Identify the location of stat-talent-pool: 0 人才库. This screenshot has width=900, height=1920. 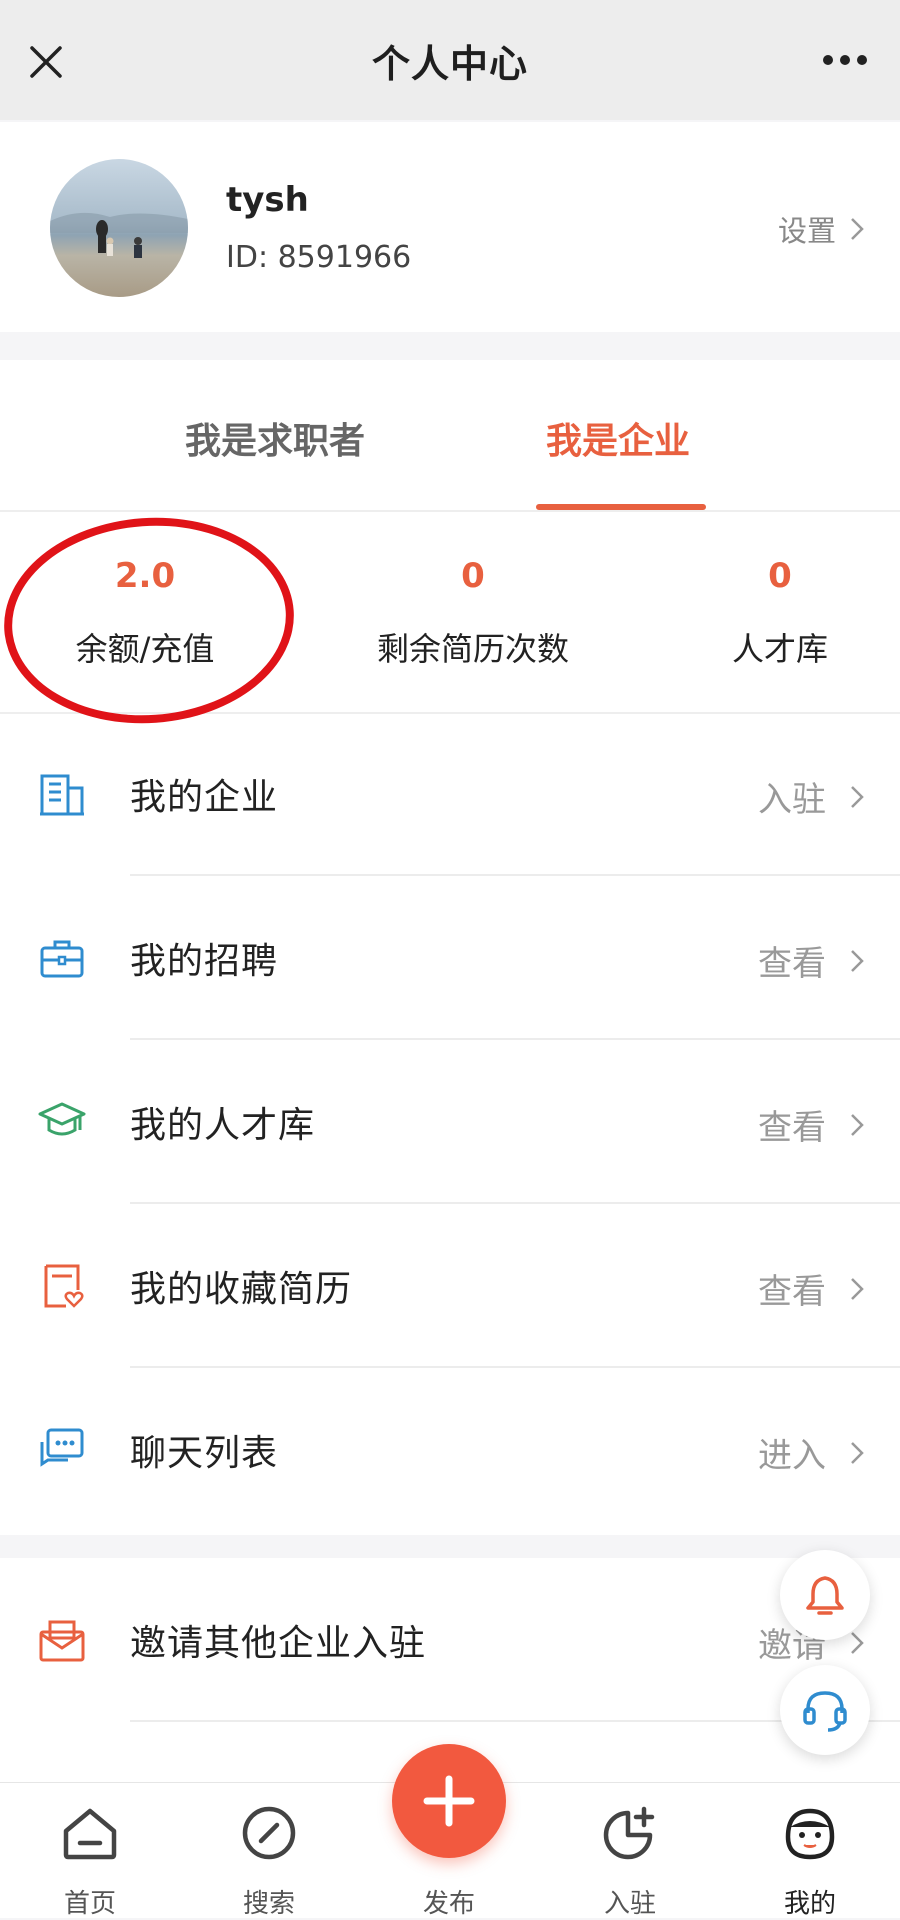
(780, 612).